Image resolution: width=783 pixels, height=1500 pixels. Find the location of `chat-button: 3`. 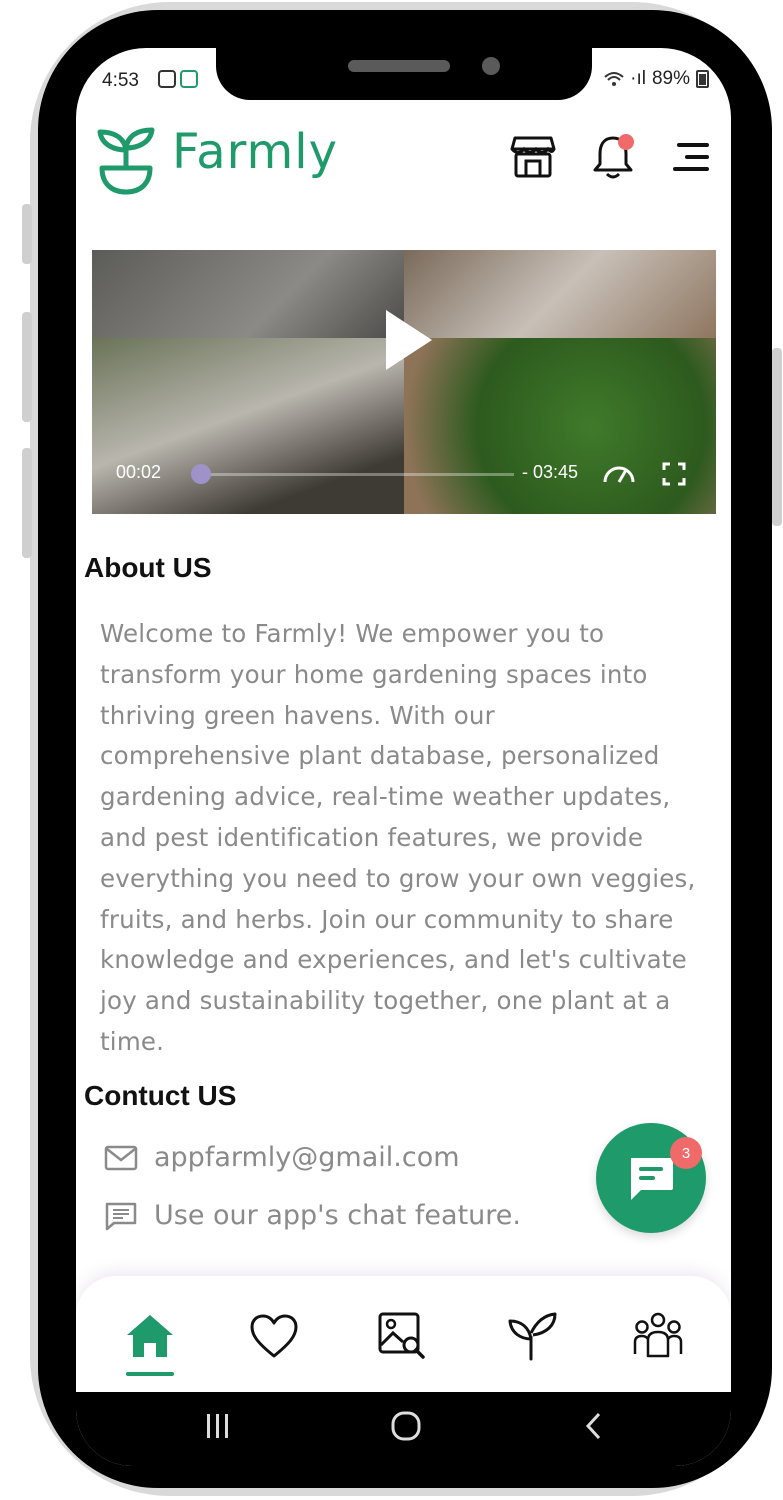

chat-button: 3 is located at coordinates (651, 1178).